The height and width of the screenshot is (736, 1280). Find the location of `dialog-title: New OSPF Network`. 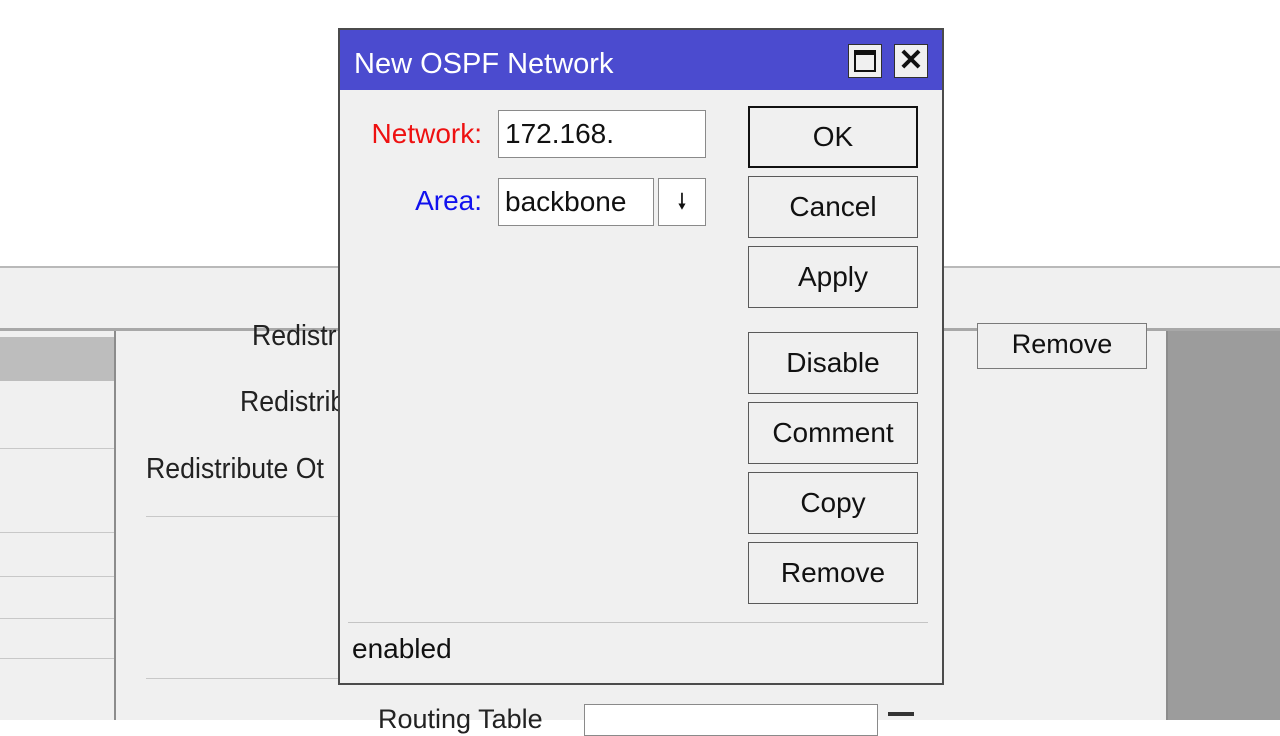

dialog-title: New OSPF Network is located at coordinates (484, 64).